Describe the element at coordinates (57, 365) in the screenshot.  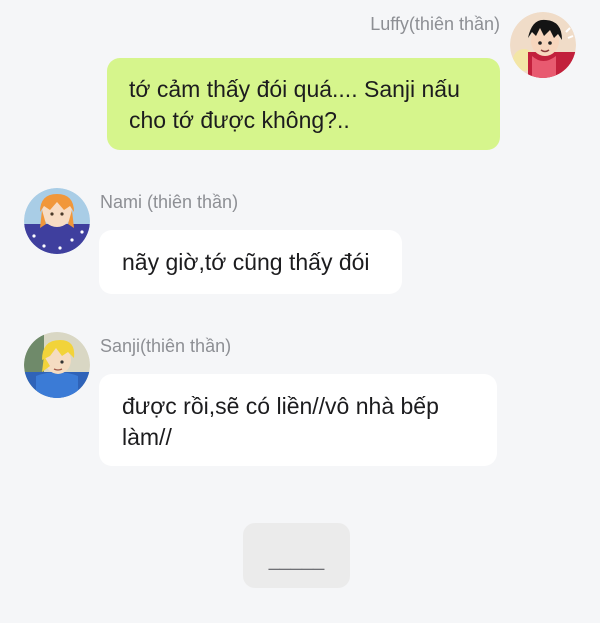
I see `sanji-avatar-icon` at that location.